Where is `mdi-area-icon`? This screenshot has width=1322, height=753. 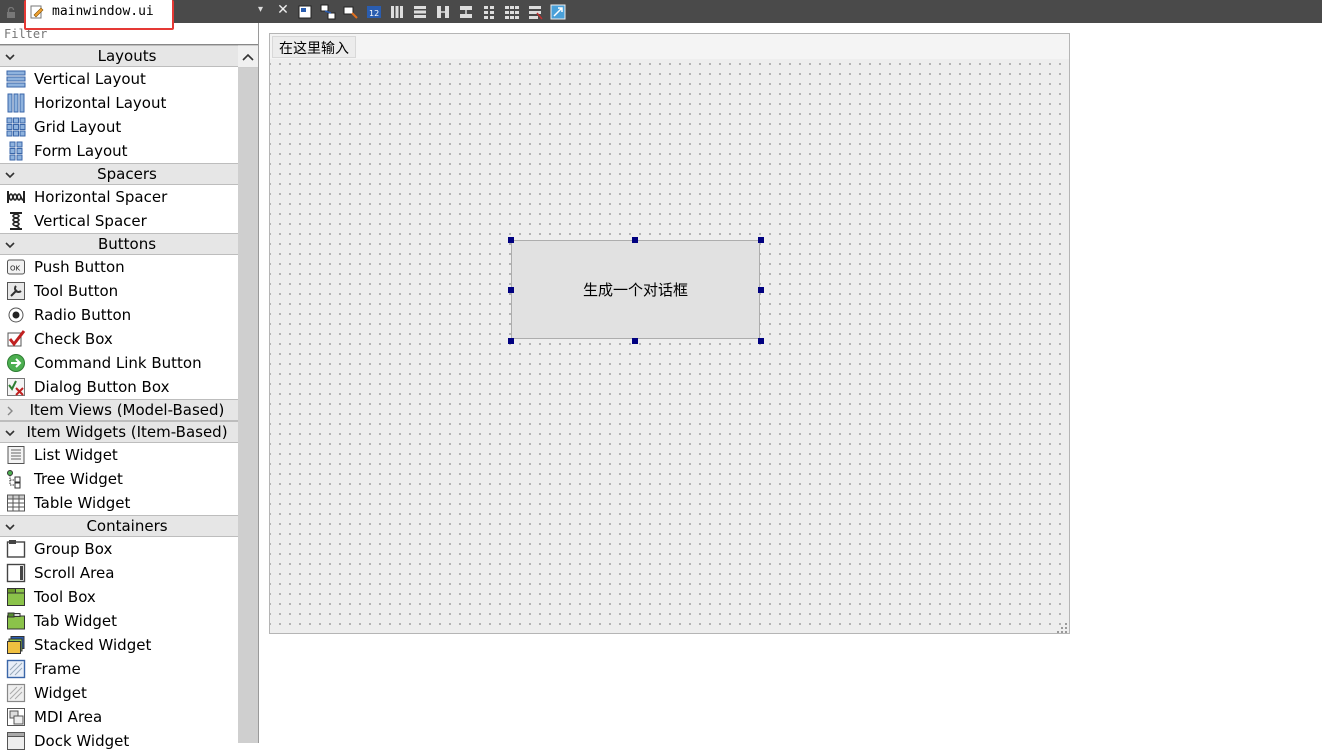 mdi-area-icon is located at coordinates (16, 717).